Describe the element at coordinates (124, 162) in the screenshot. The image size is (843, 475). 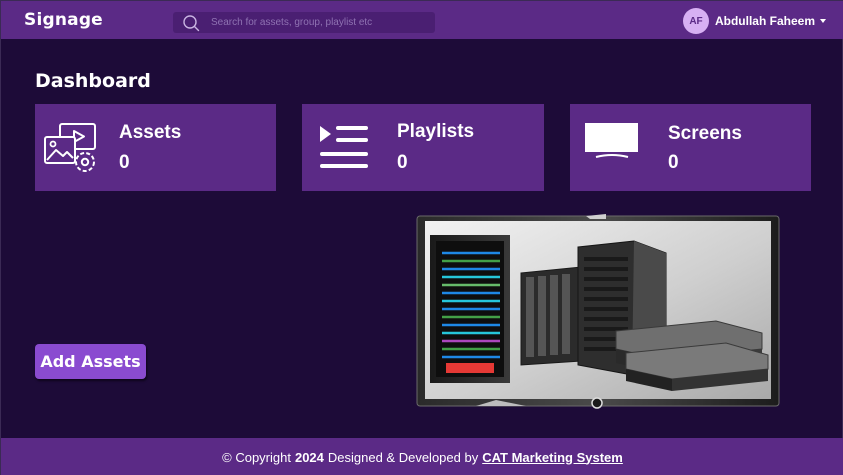
I see `assets-count: 0` at that location.